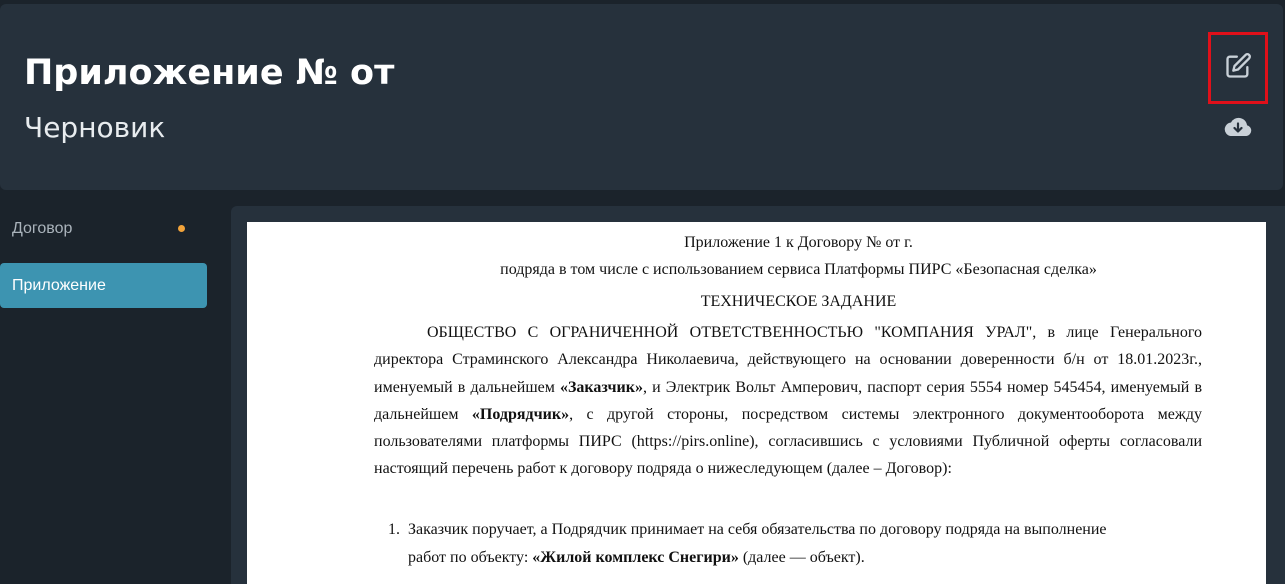  I want to click on document-section-title: ТЕХНИЧЕСКОЕ ЗАДАНИЕ, so click(798, 301).